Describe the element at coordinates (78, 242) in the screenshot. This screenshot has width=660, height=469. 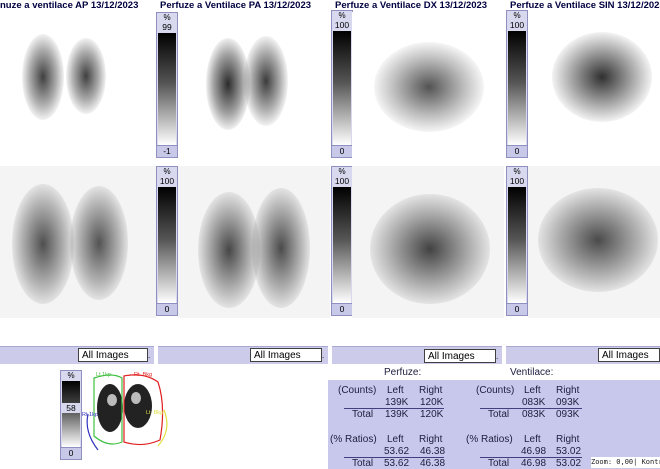
I see `ventilation-ap-image` at that location.